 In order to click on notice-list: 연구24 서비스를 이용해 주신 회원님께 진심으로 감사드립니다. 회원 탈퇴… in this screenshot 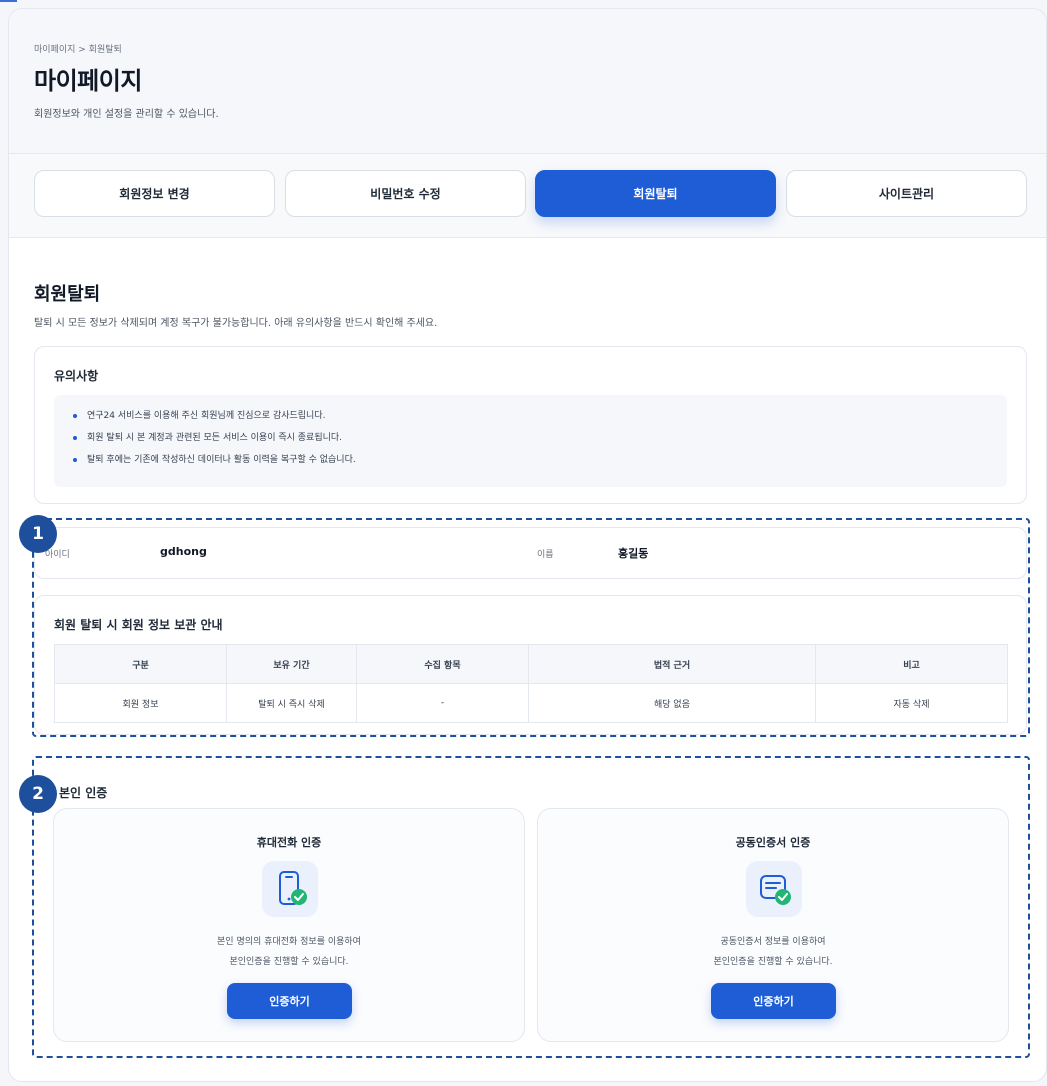, I will do `click(530, 441)`.